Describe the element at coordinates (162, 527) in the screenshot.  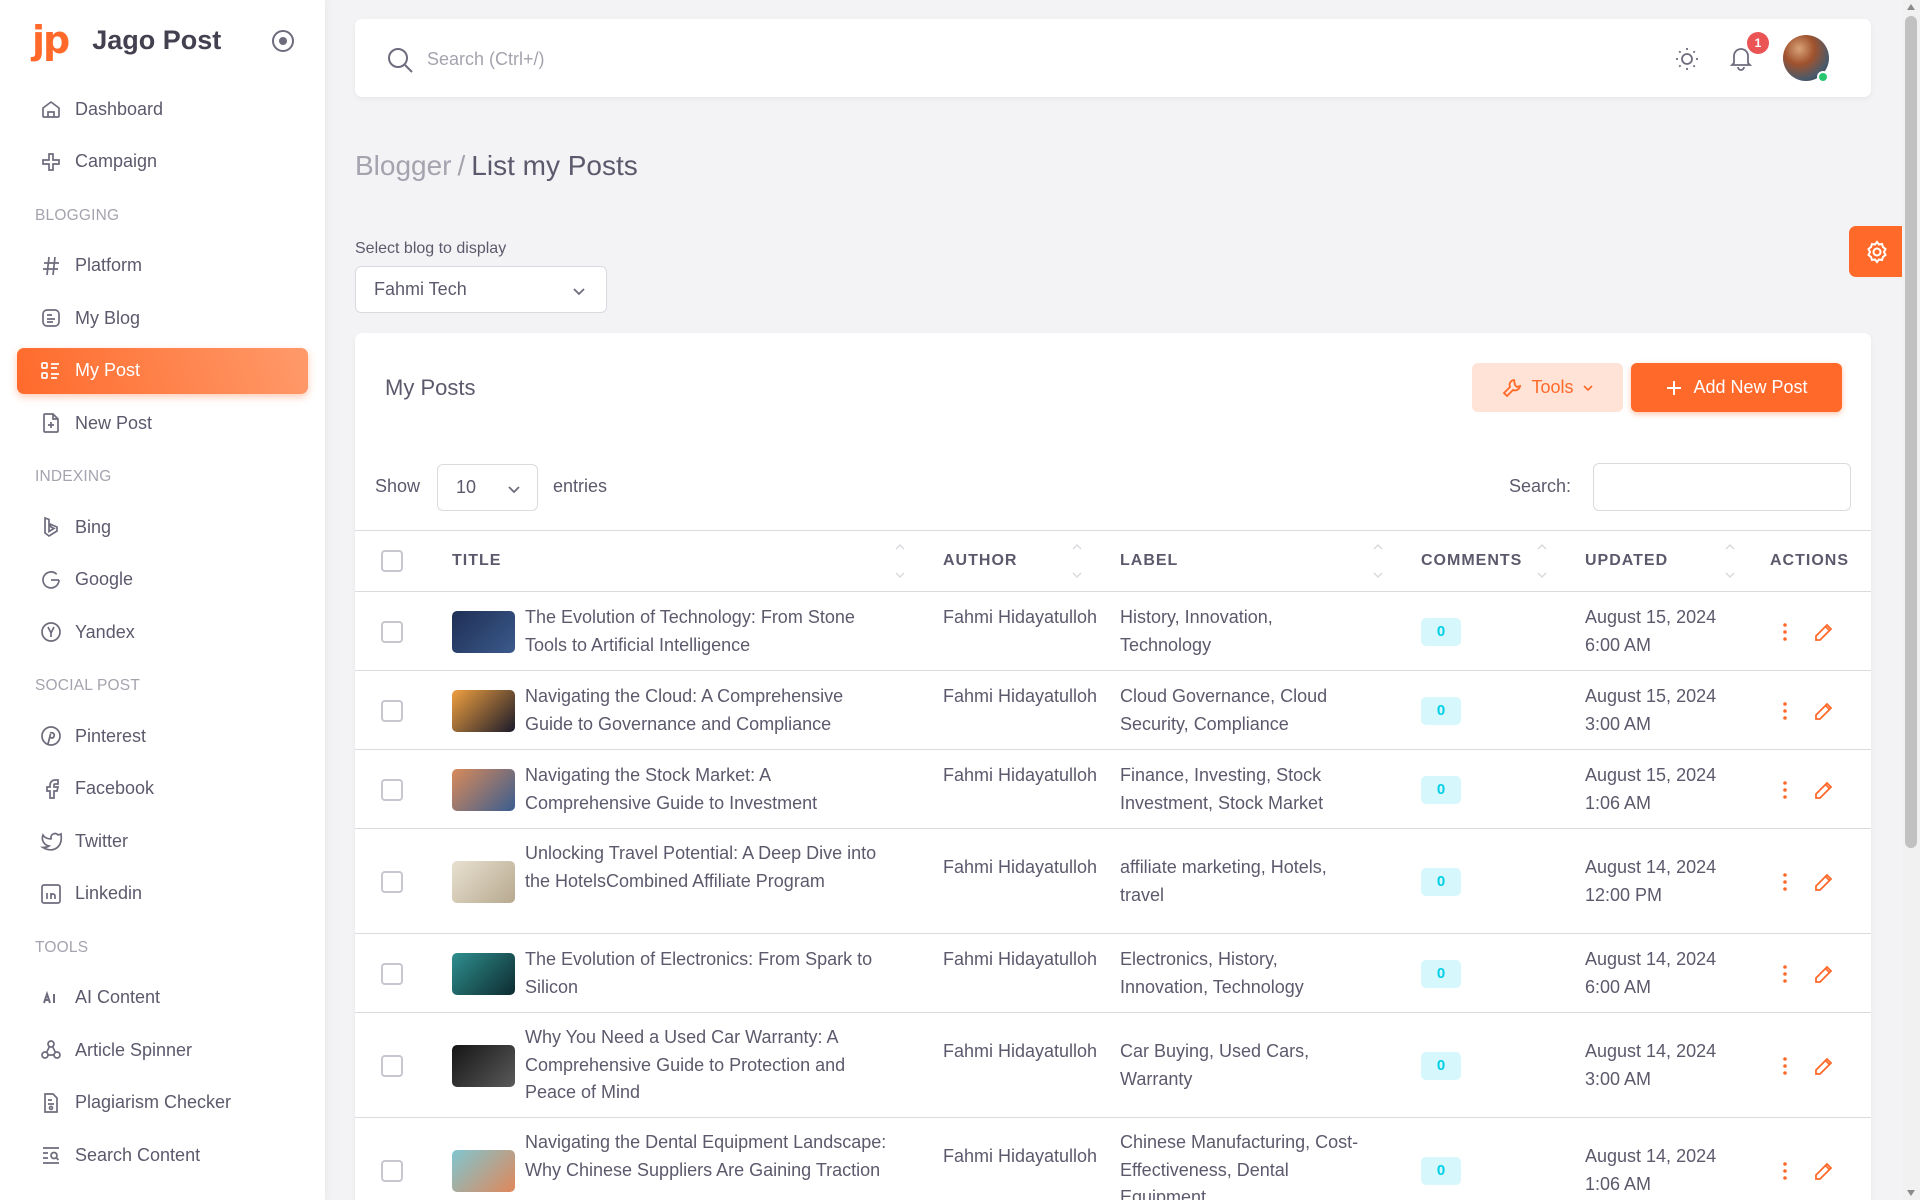
I see `sidebar-item-bing: Bing` at that location.